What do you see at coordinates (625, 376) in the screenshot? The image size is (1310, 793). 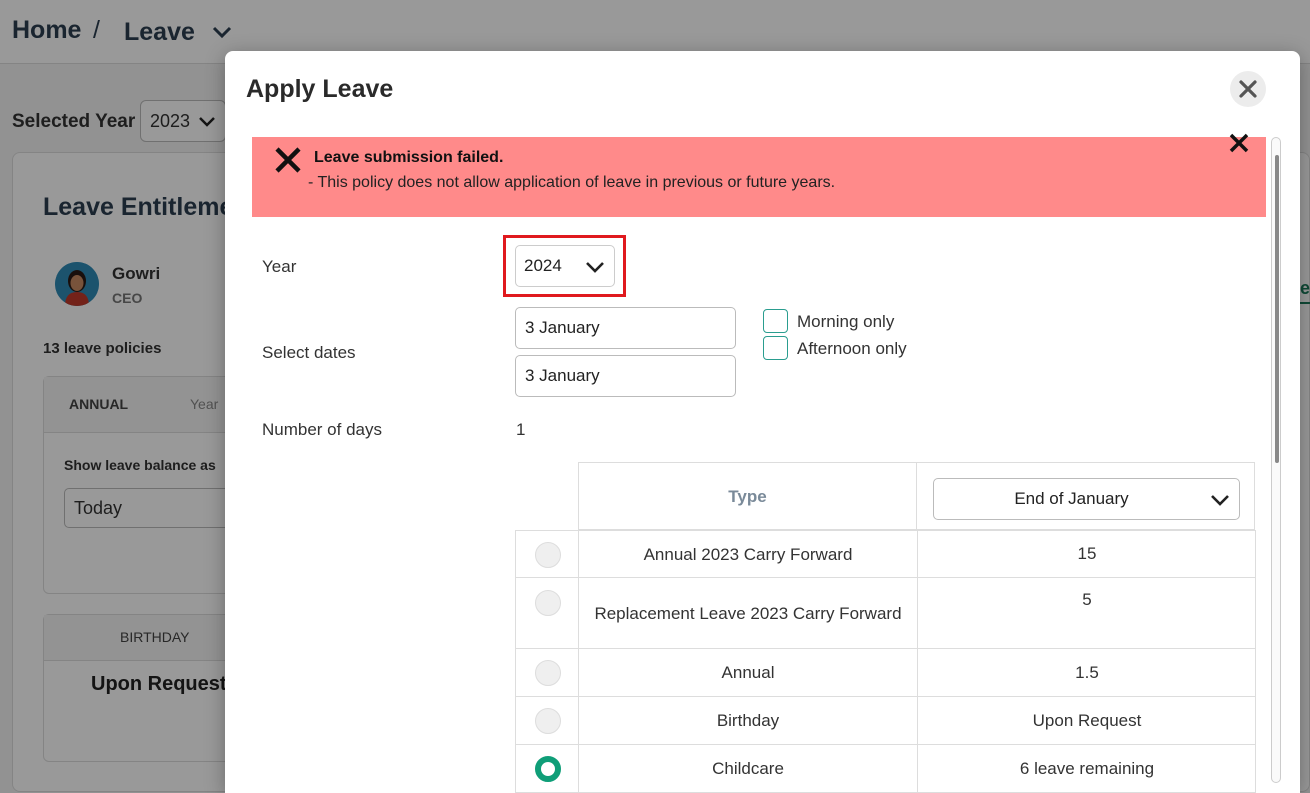 I see `end-date-input: 3 January` at bounding box center [625, 376].